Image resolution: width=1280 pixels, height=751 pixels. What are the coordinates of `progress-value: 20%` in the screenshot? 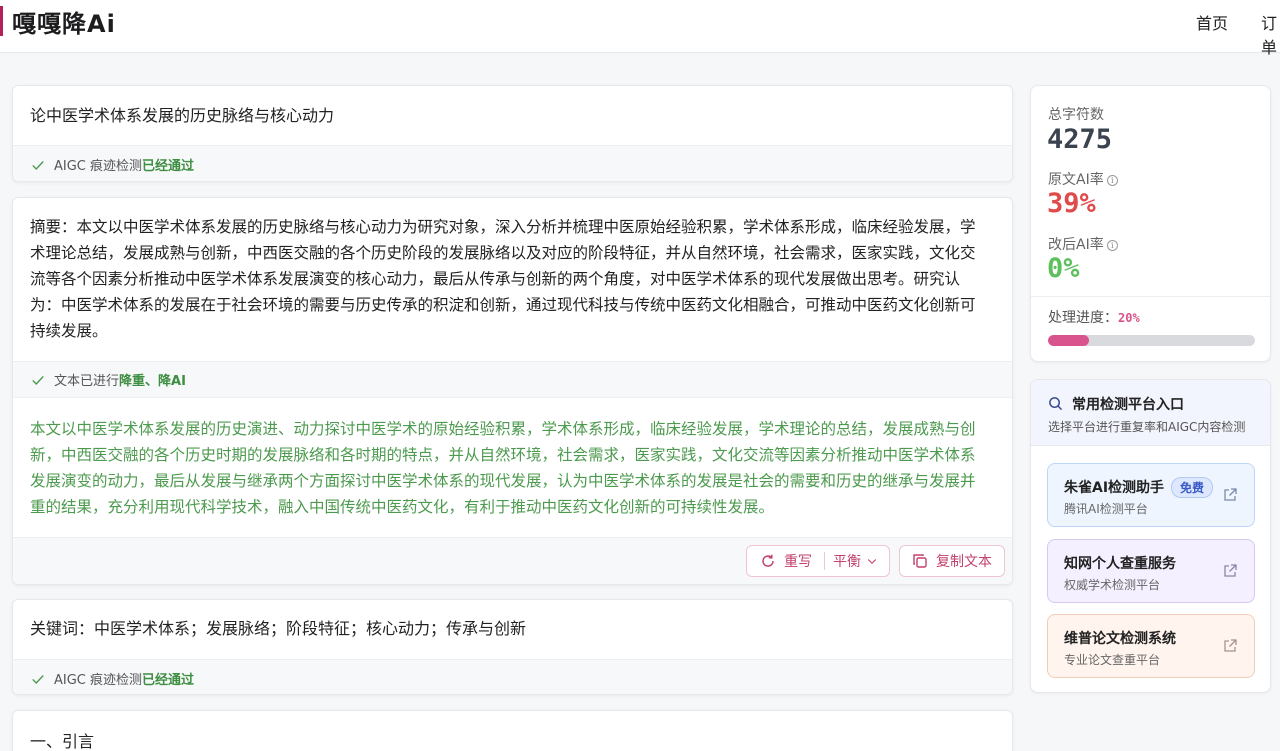 It's located at (1129, 318).